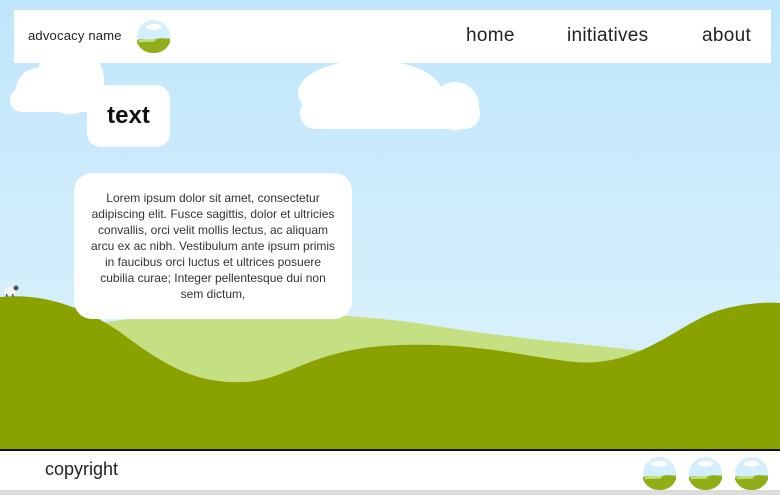  I want to click on cloud-right, so click(389, 95).